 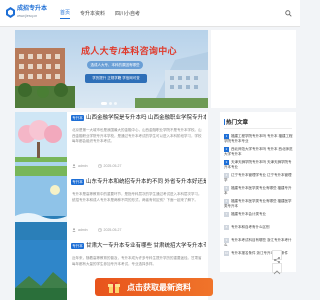 What do you see at coordinates (226, 214) in the screenshot?
I see `rank-badge: 7` at bounding box center [226, 214].